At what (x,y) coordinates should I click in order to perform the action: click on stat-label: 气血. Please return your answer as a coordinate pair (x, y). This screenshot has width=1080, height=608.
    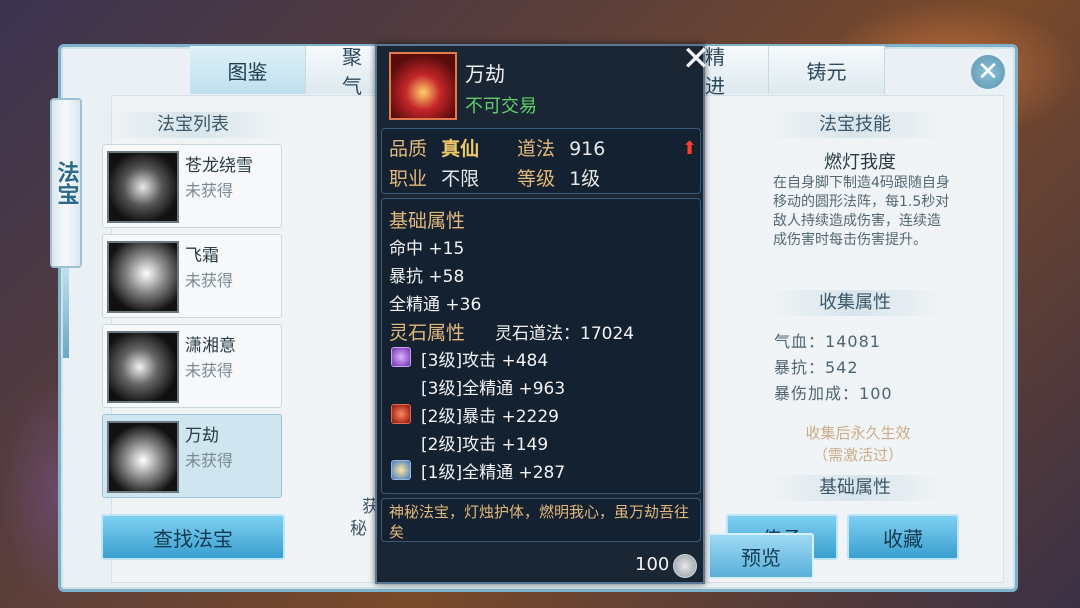
    Looking at the image, I should click on (791, 341).